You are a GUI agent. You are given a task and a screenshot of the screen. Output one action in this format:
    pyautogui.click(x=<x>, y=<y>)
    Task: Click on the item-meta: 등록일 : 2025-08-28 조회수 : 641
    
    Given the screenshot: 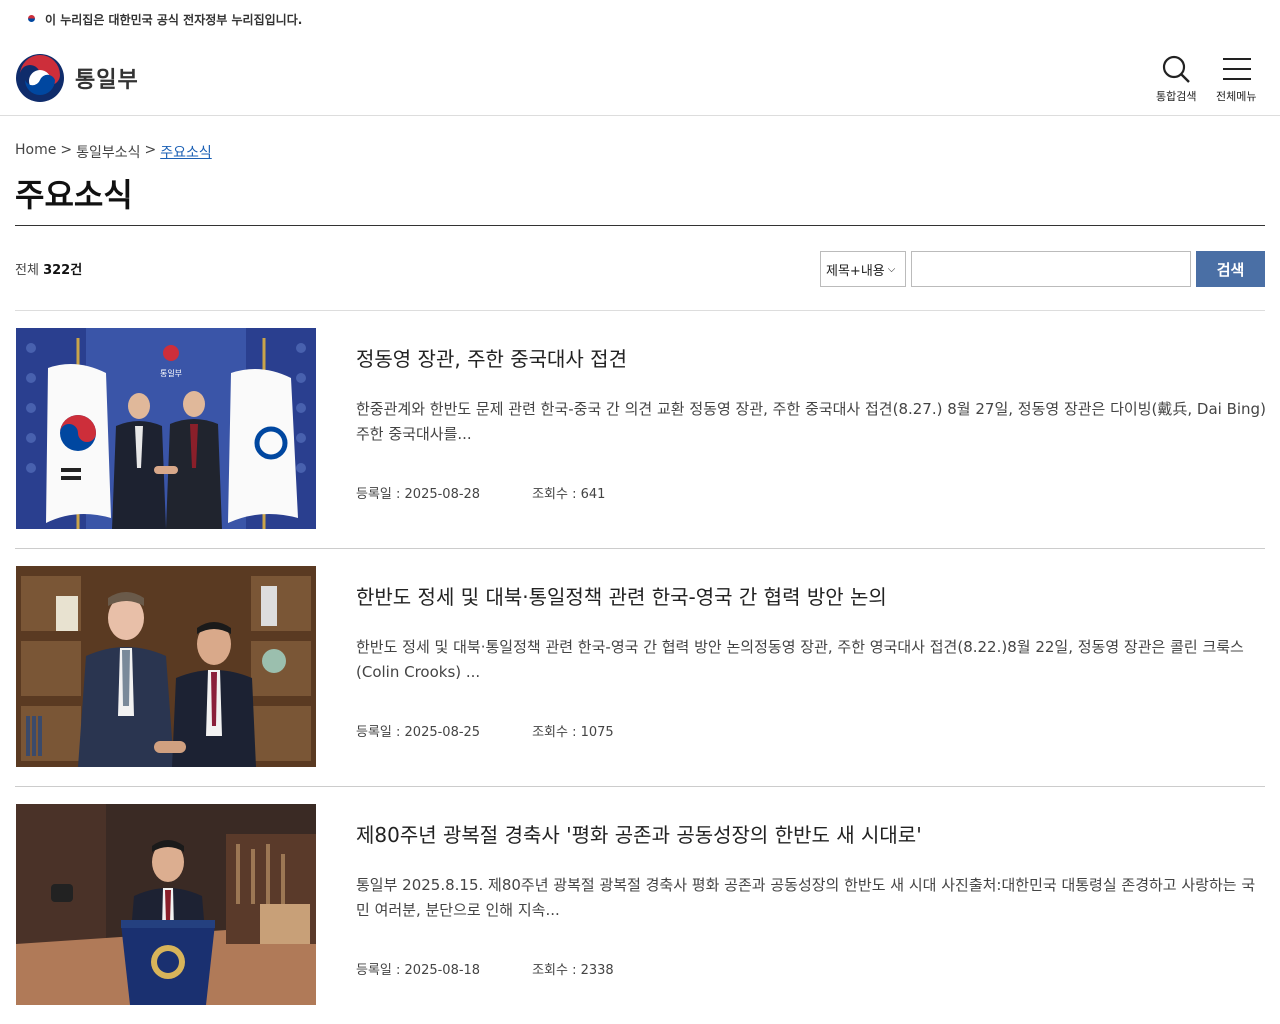 What is the action you would take?
    pyautogui.click(x=480, y=492)
    